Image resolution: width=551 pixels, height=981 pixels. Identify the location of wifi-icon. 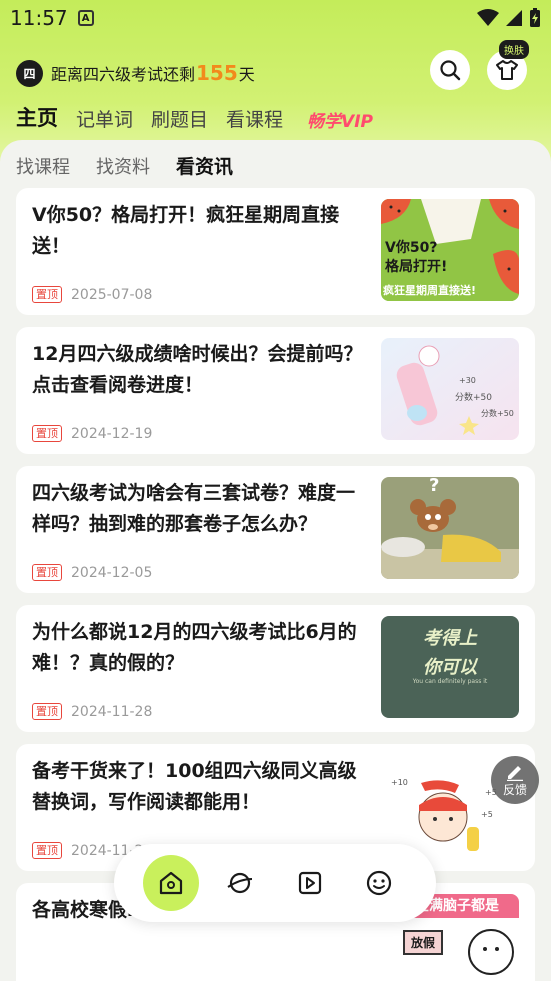
(488, 17).